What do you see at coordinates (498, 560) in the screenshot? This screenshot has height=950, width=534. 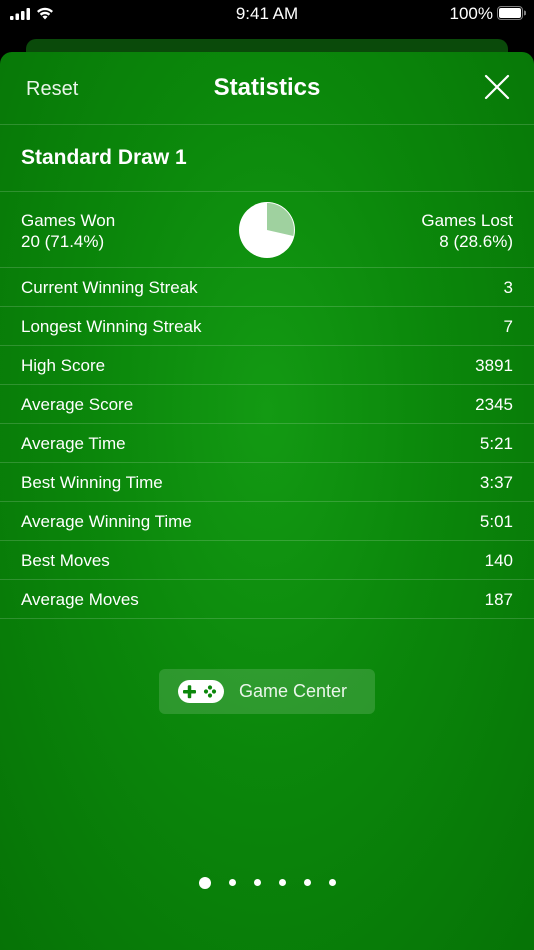 I see `stat-value: 140` at bounding box center [498, 560].